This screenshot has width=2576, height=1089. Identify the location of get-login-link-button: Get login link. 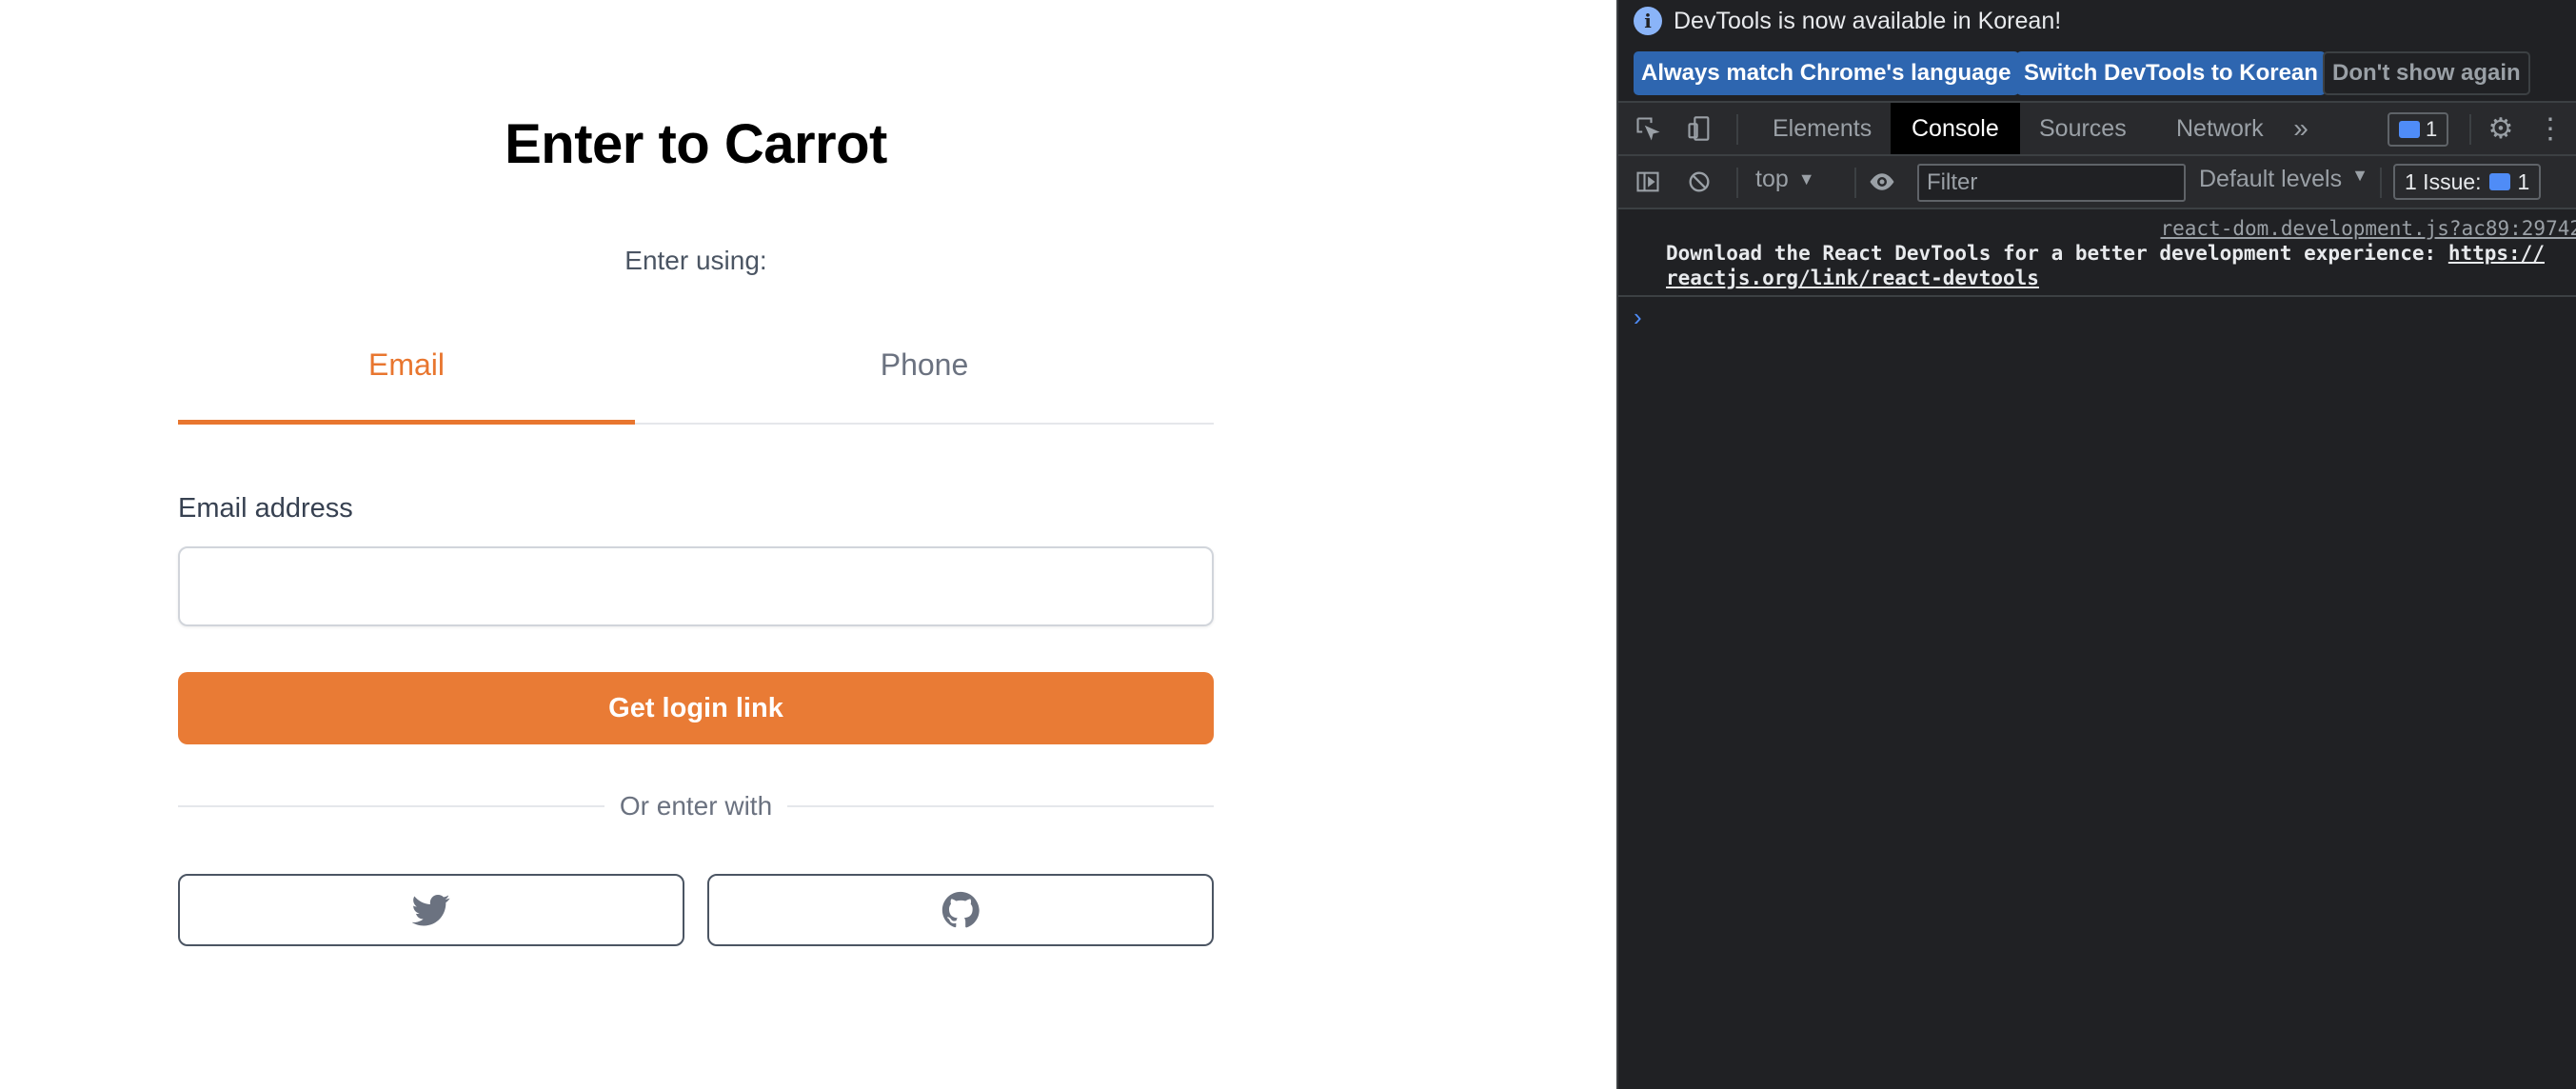
(696, 708).